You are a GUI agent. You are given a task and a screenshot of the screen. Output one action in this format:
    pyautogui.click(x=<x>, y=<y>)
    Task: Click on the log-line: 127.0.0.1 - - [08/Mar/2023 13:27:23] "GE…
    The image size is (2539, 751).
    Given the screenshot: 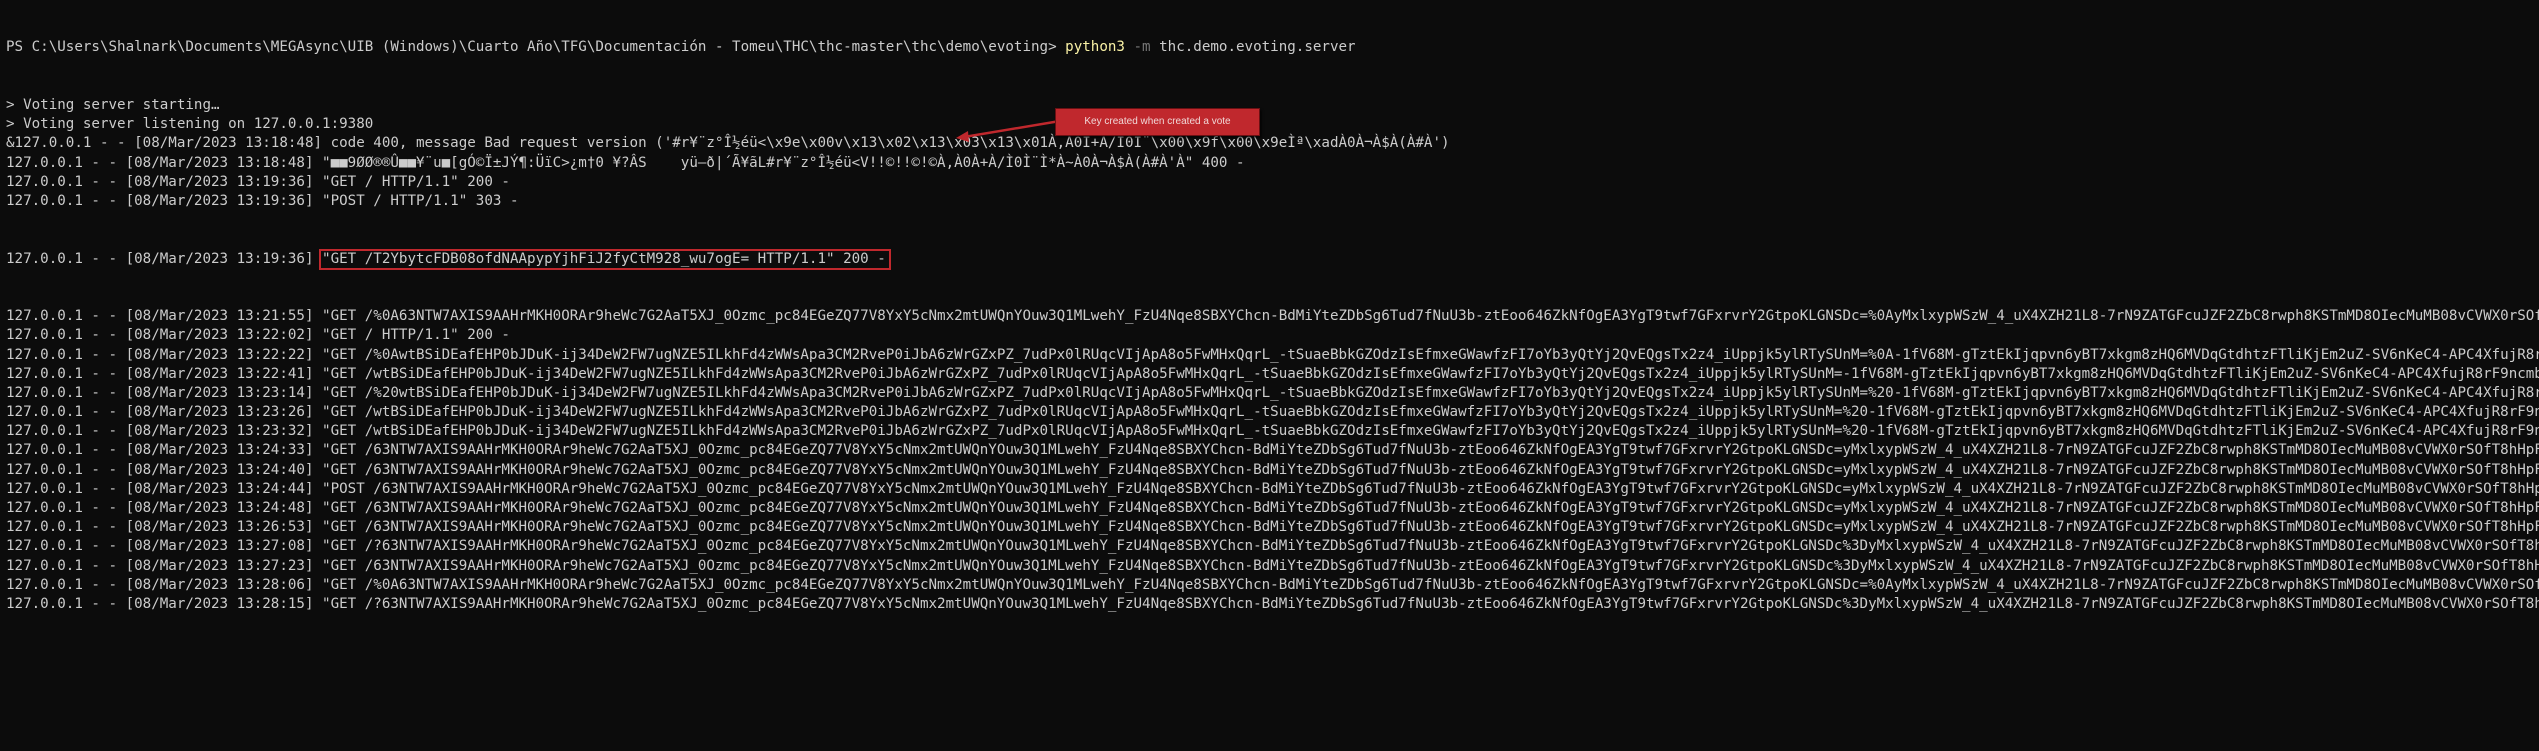 What is the action you would take?
    pyautogui.click(x=1272, y=565)
    